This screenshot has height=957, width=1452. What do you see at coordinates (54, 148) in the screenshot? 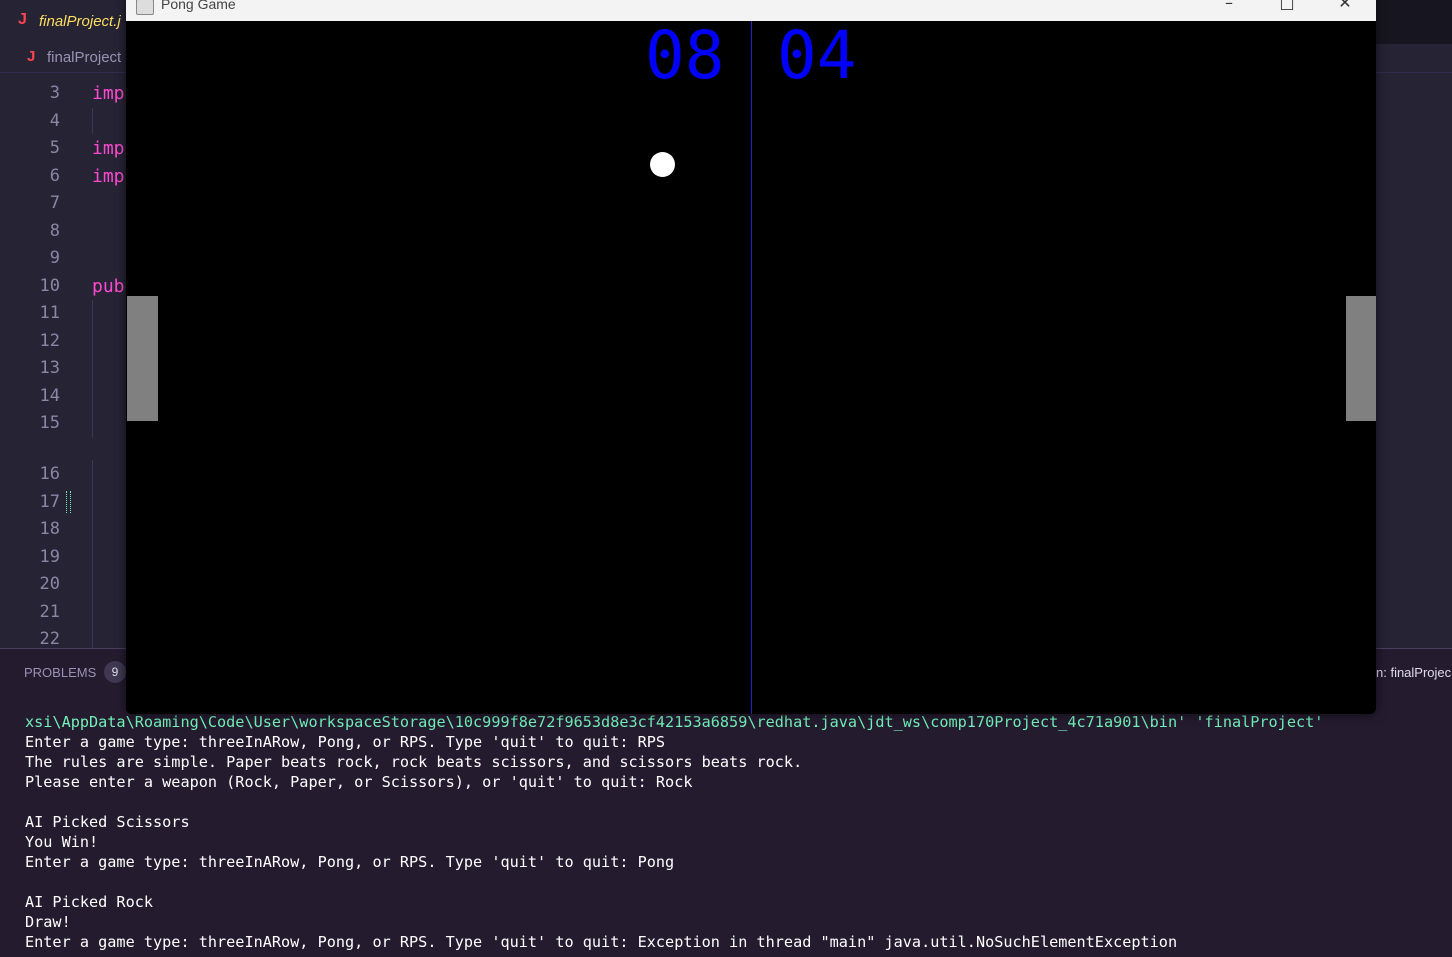
I see `line-number: 5` at bounding box center [54, 148].